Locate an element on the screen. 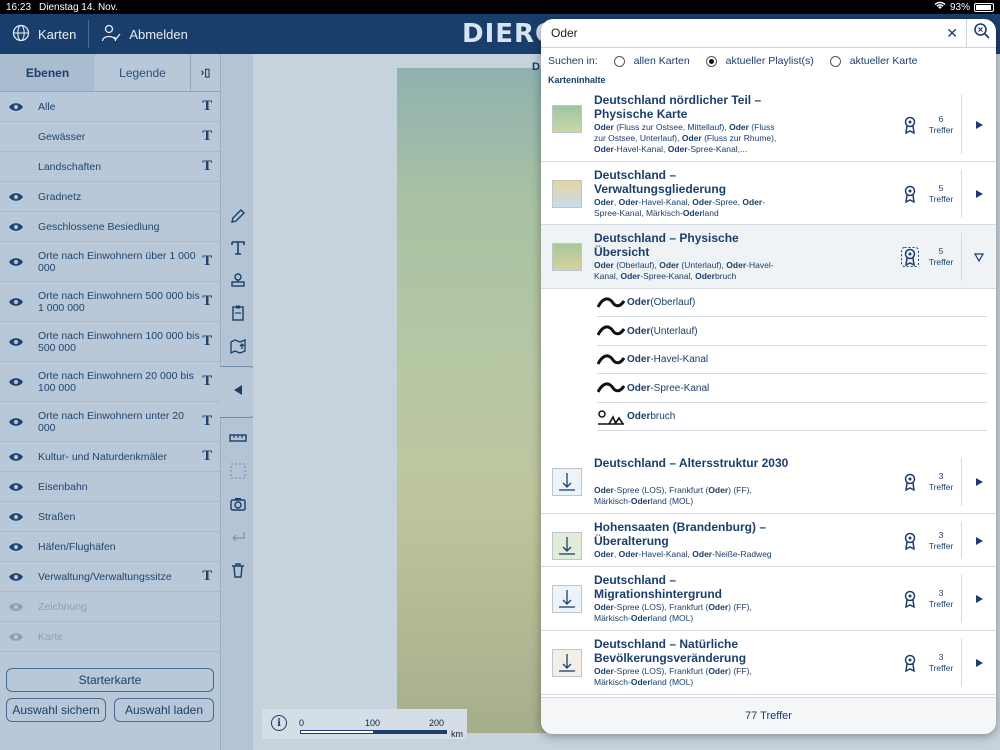  trash-icon is located at coordinates (238, 570).